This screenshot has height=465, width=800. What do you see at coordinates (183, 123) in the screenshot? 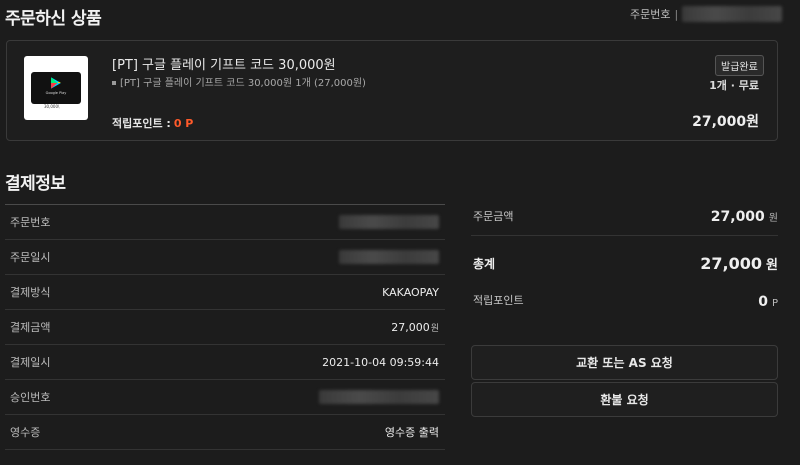
I see `earned-points-value: 0 P` at bounding box center [183, 123].